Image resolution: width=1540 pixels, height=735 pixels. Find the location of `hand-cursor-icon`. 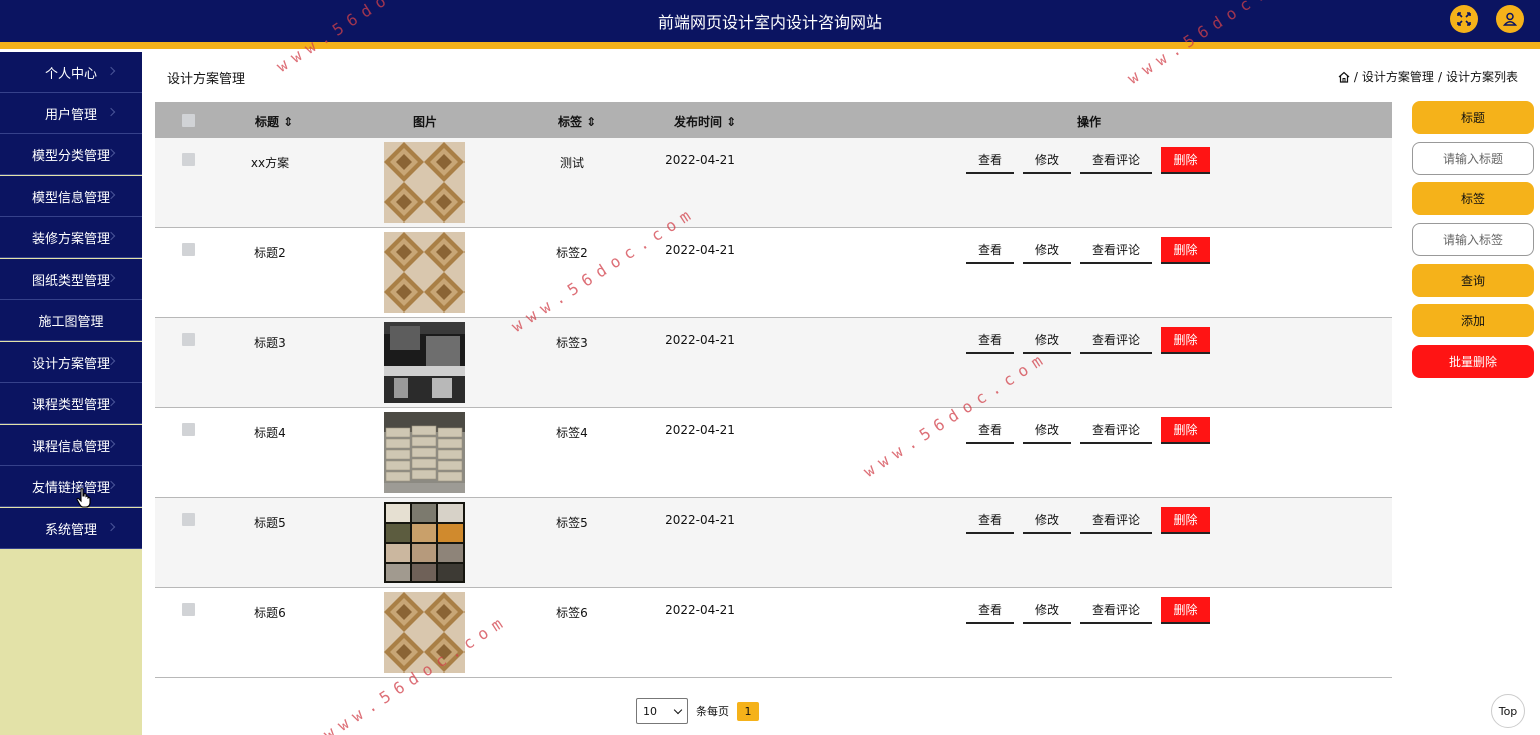

hand-cursor-icon is located at coordinates (83, 498).